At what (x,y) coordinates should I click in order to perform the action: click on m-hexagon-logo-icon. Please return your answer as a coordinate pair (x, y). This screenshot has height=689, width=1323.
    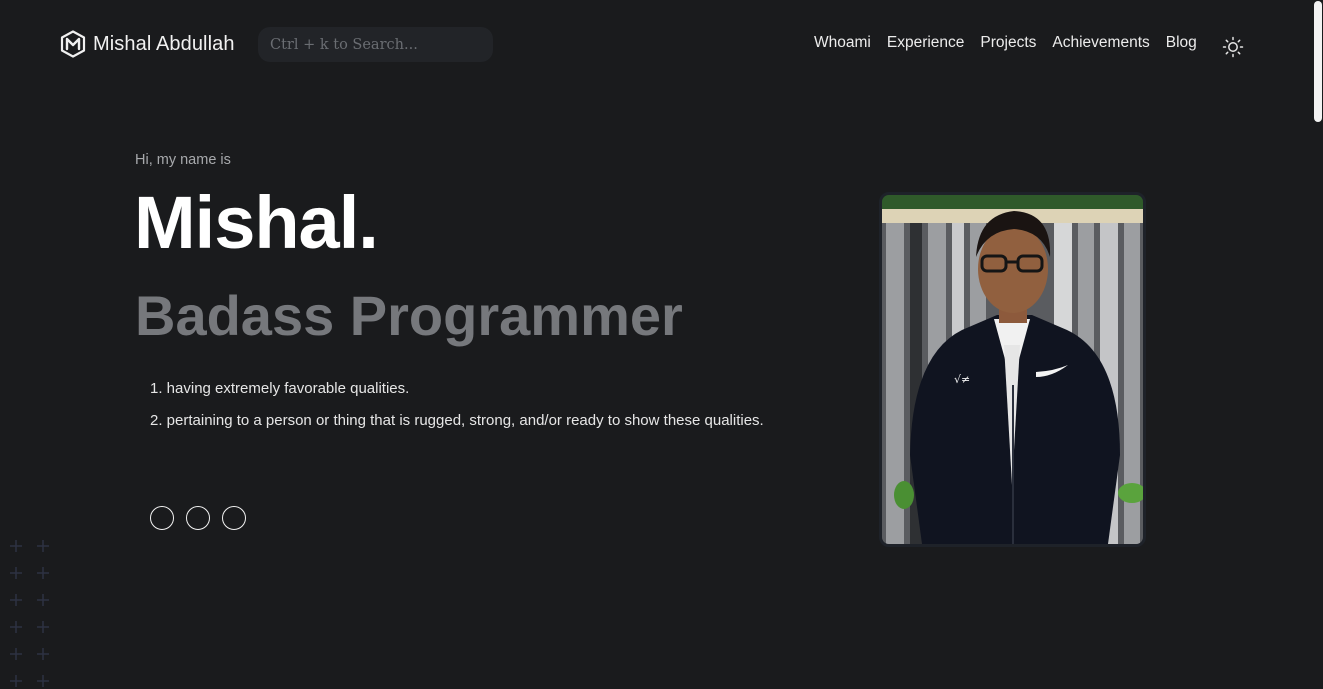
    Looking at the image, I should click on (73, 44).